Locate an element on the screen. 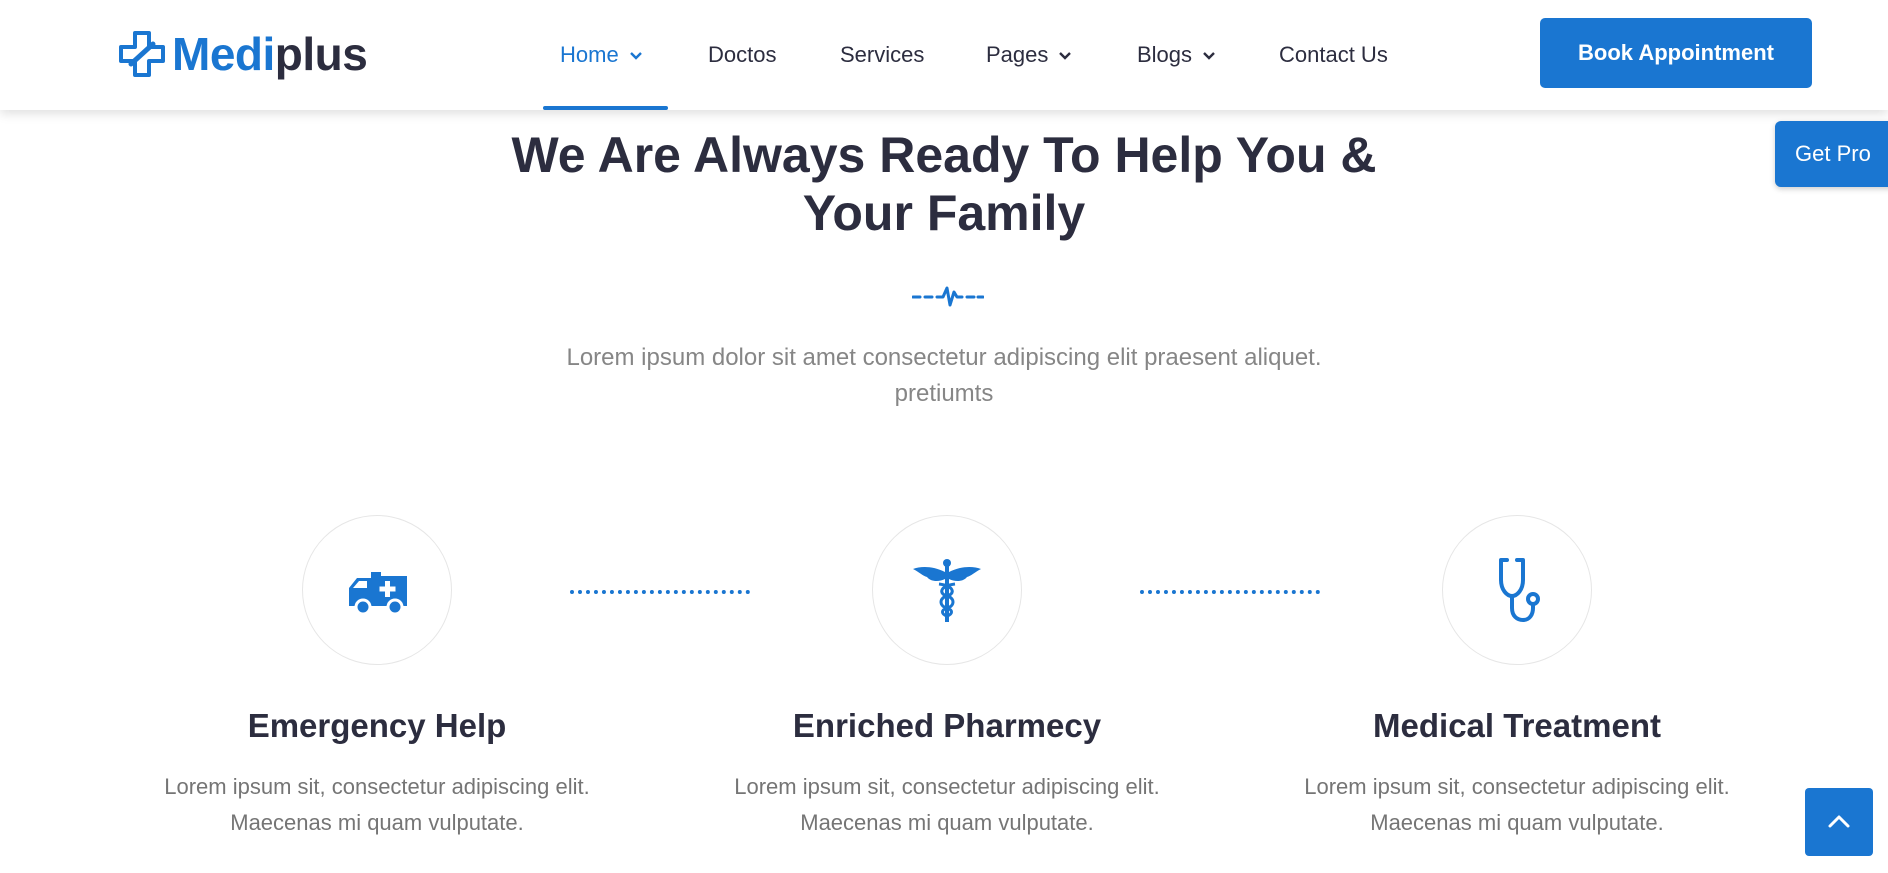 This screenshot has width=1888, height=873. nav-item-contact-us: Contact Us is located at coordinates (1333, 55).